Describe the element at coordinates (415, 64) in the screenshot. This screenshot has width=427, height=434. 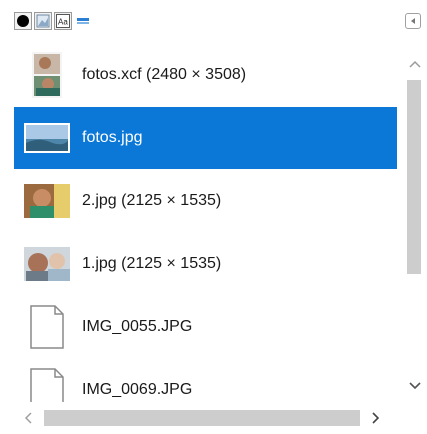
I see `scroll-up-icon` at that location.